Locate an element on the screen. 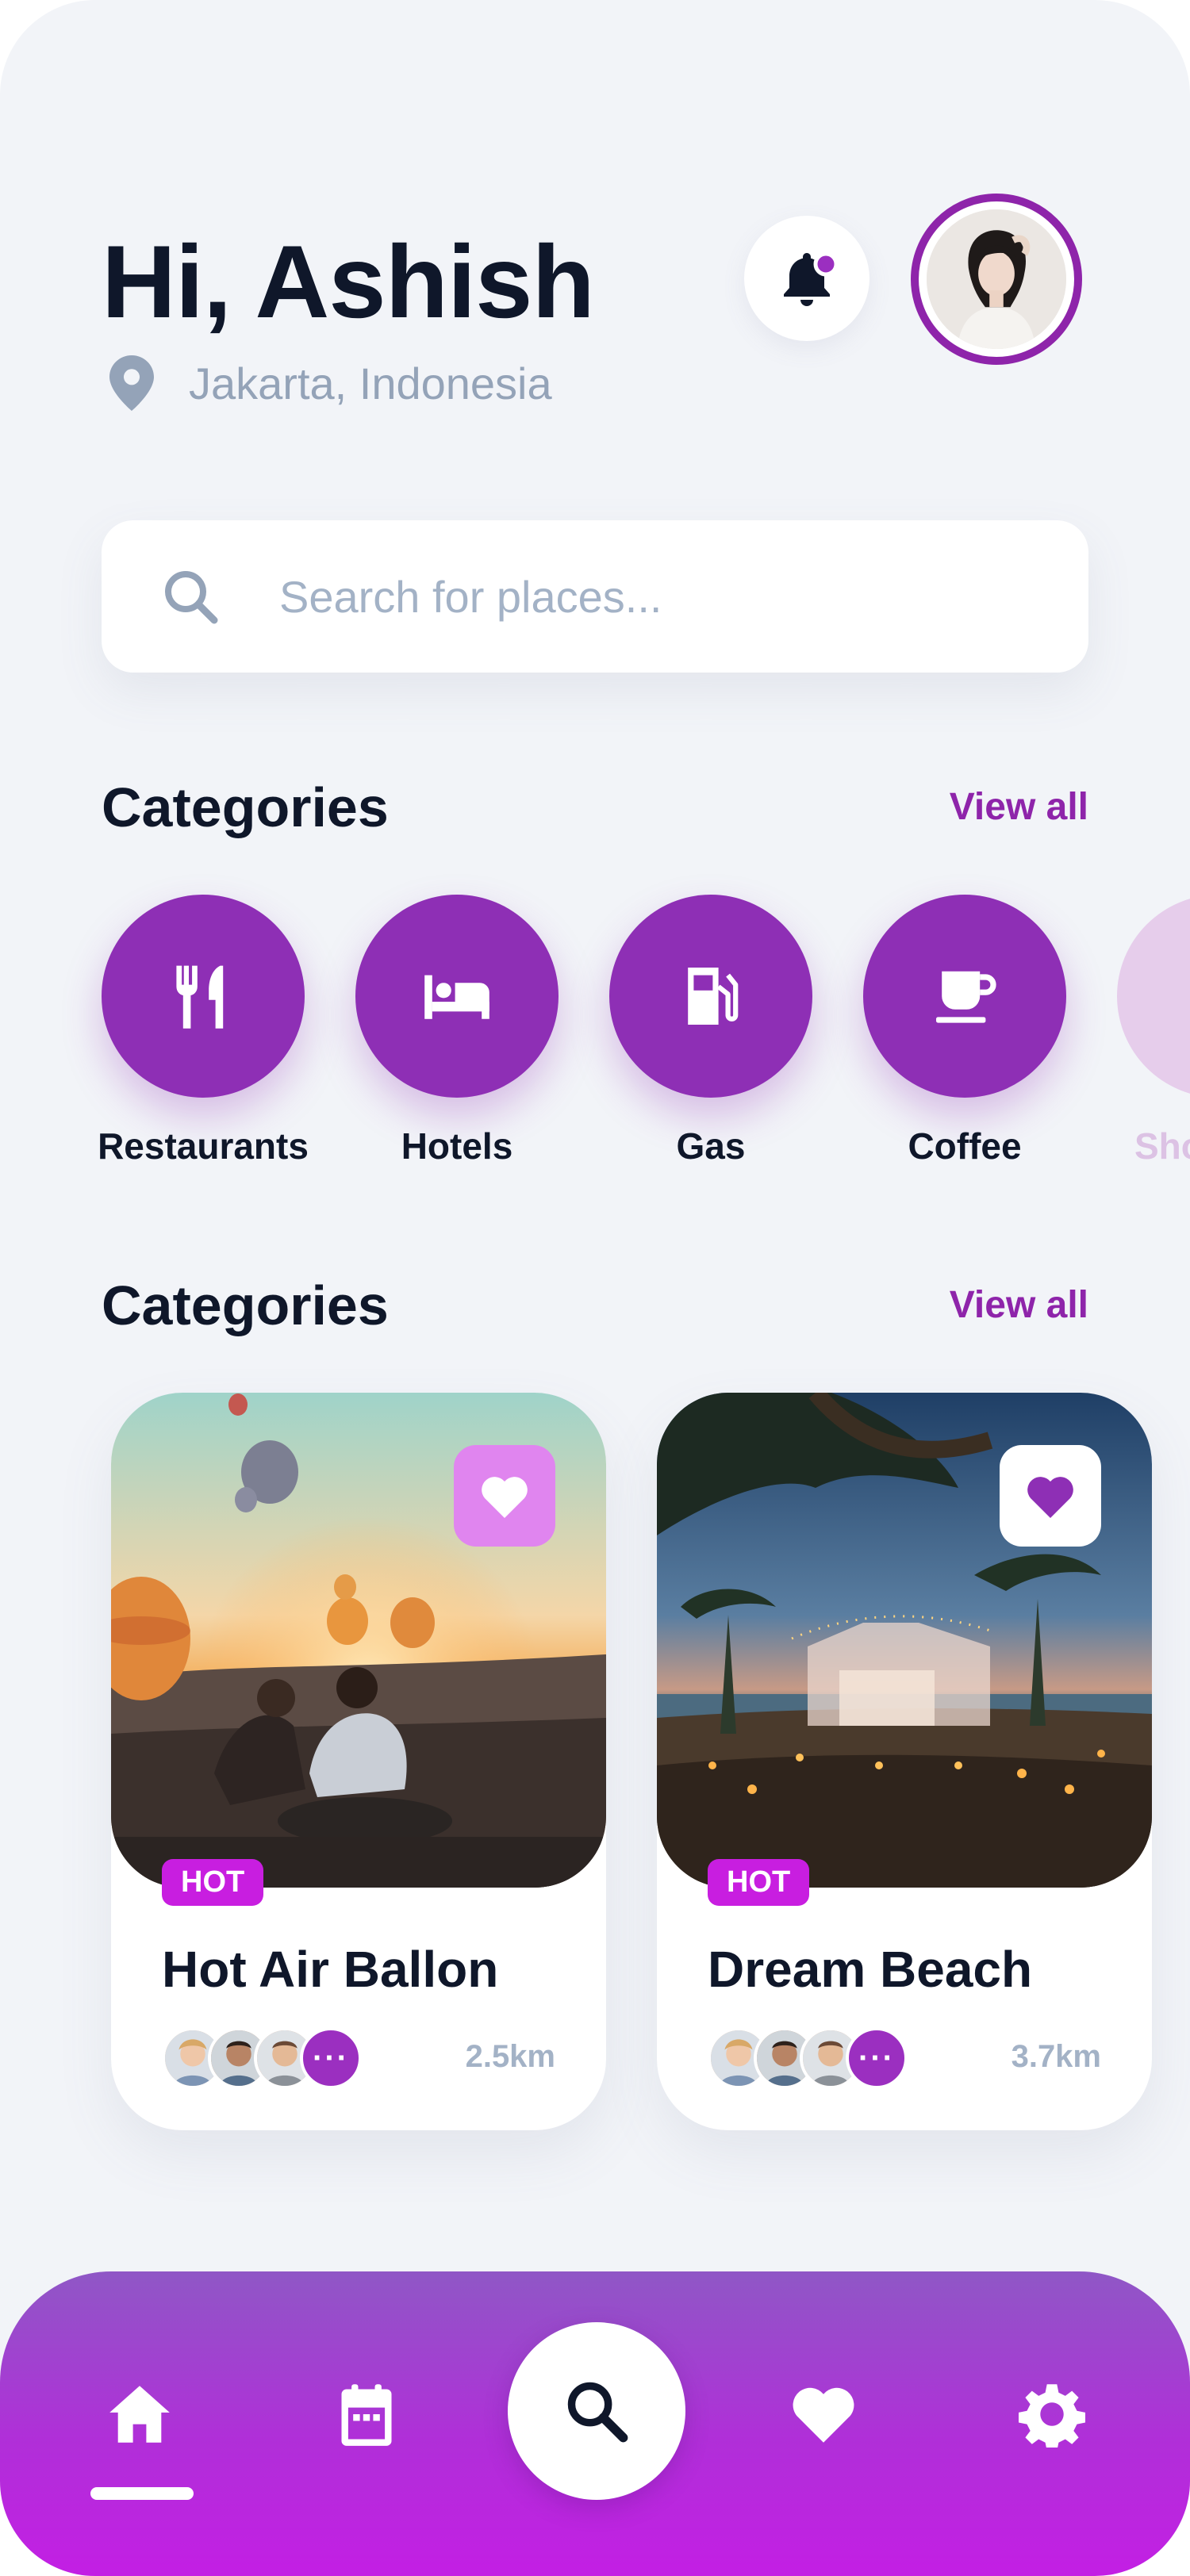 This screenshot has height=2576, width=1190. greeting-title: Hi, Ashish is located at coordinates (348, 282).